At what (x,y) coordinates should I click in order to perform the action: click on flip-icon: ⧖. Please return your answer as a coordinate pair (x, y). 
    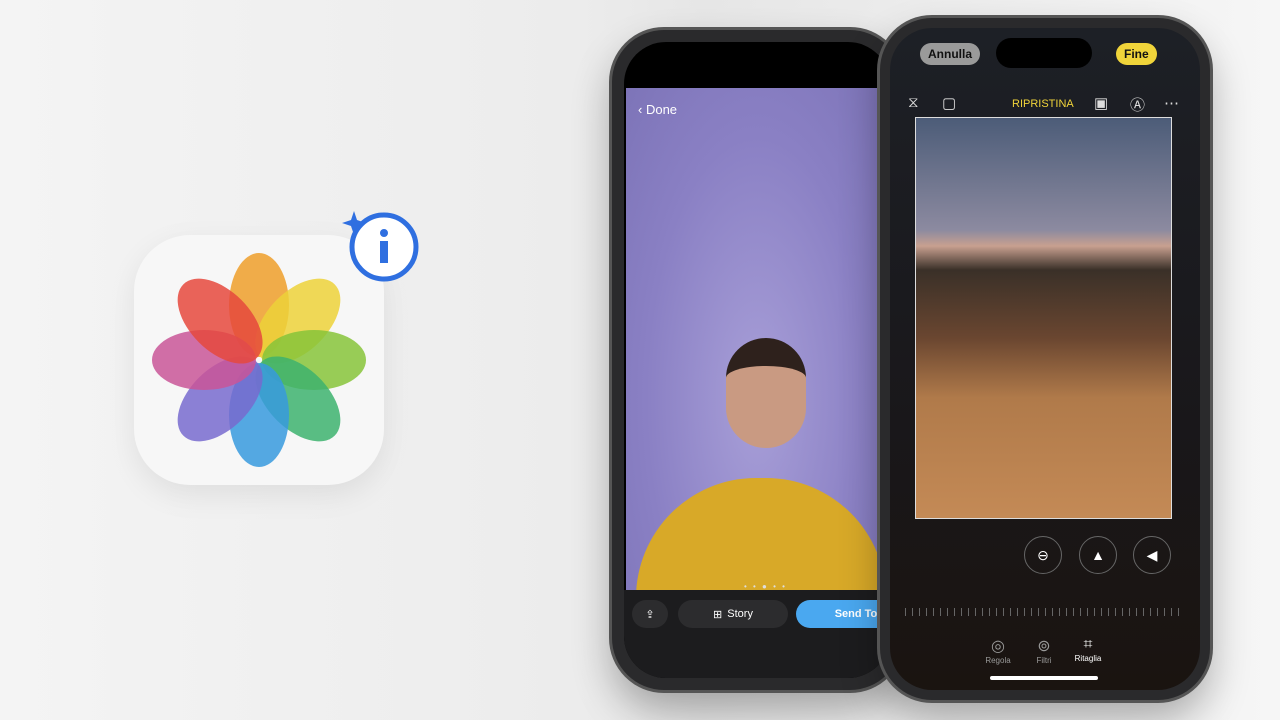
    Looking at the image, I should click on (913, 102).